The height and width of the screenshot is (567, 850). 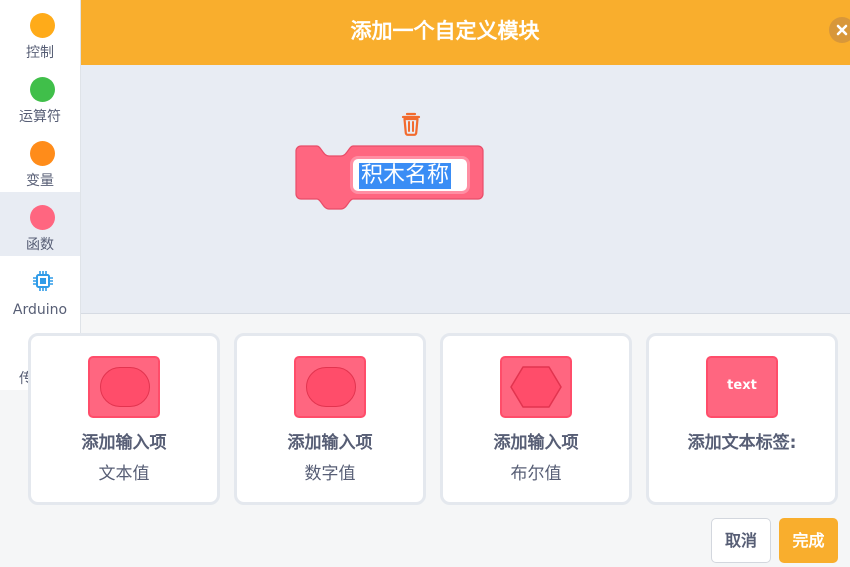 What do you see at coordinates (330, 419) in the screenshot?
I see `add-number-input-card: 添加输入项 数字值` at bounding box center [330, 419].